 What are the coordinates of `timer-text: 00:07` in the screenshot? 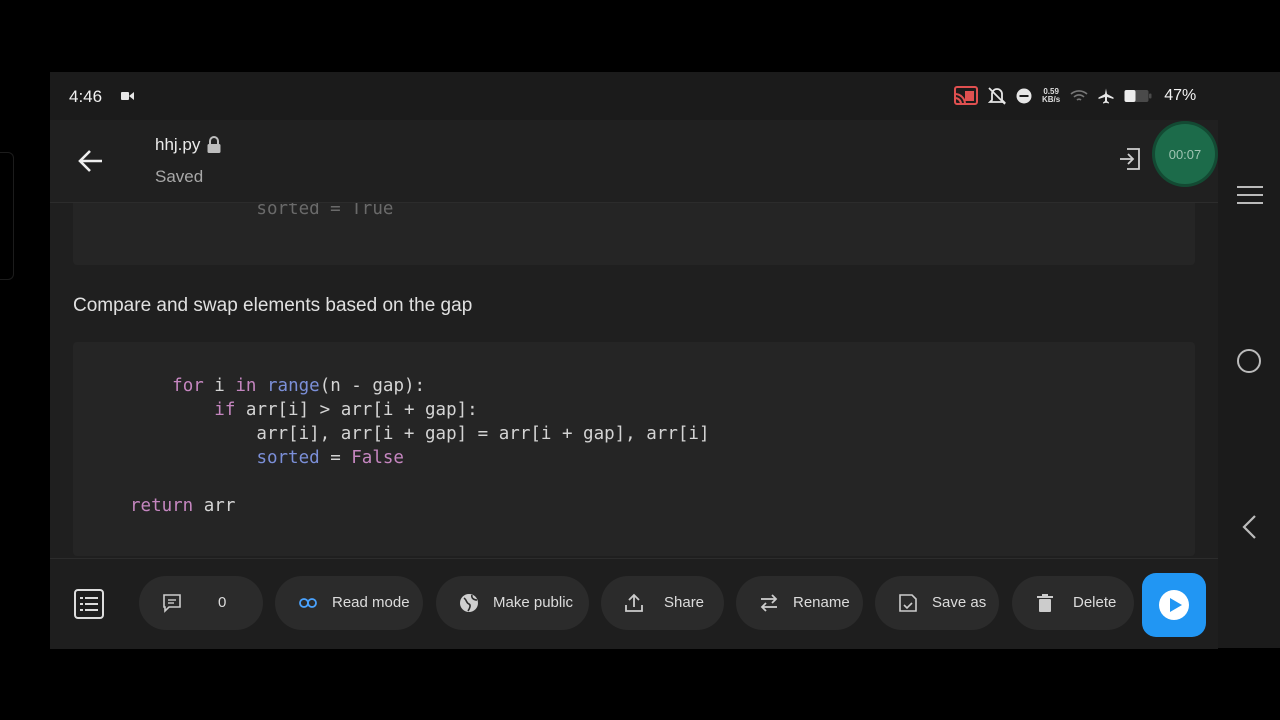 It's located at (1185, 154).